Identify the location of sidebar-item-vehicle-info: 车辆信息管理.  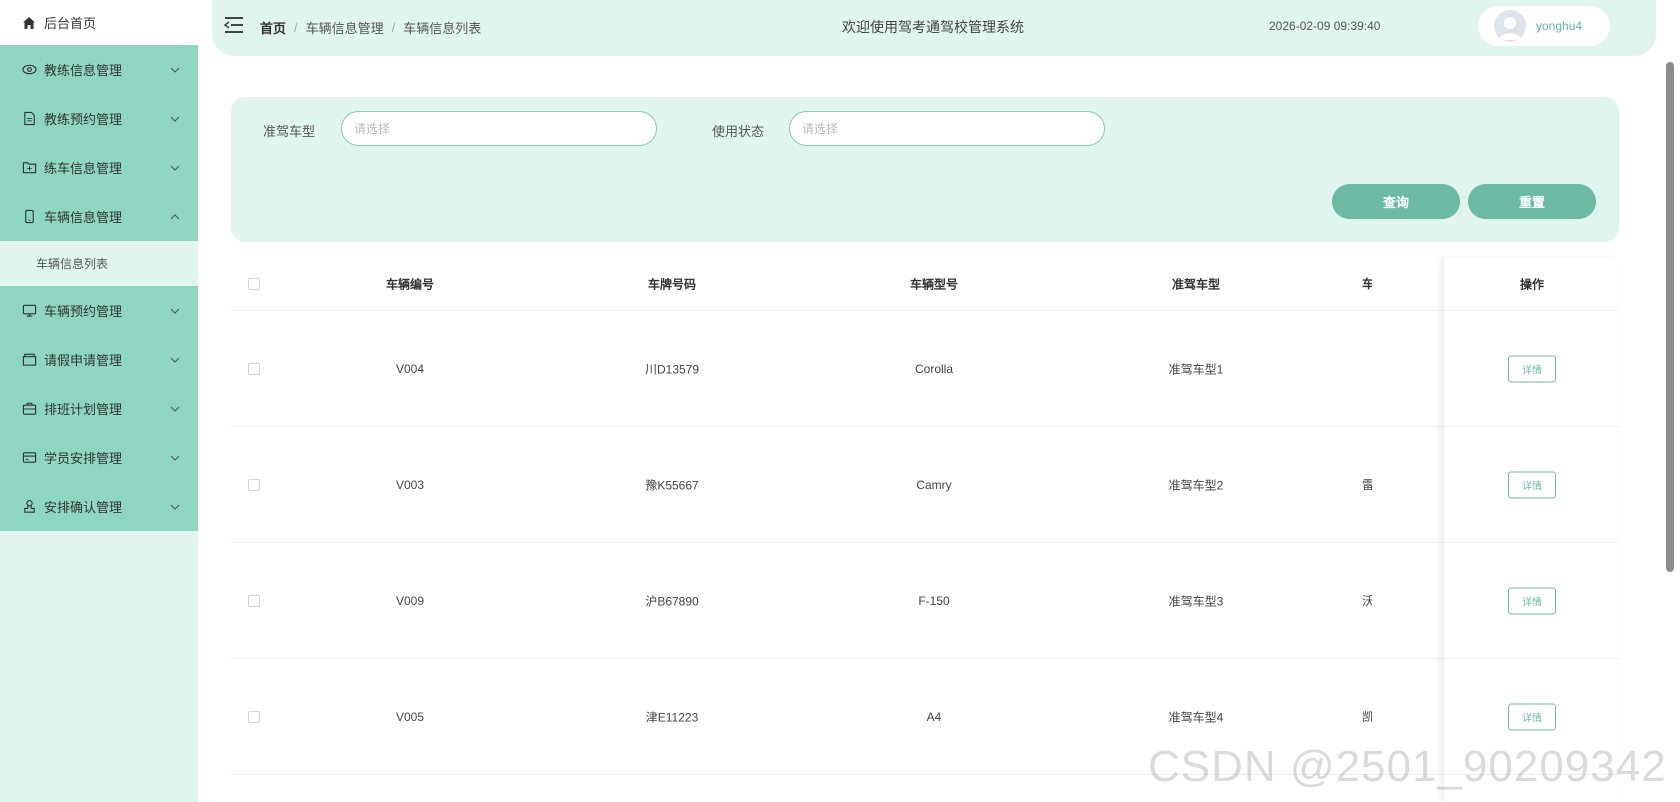
(99, 216).